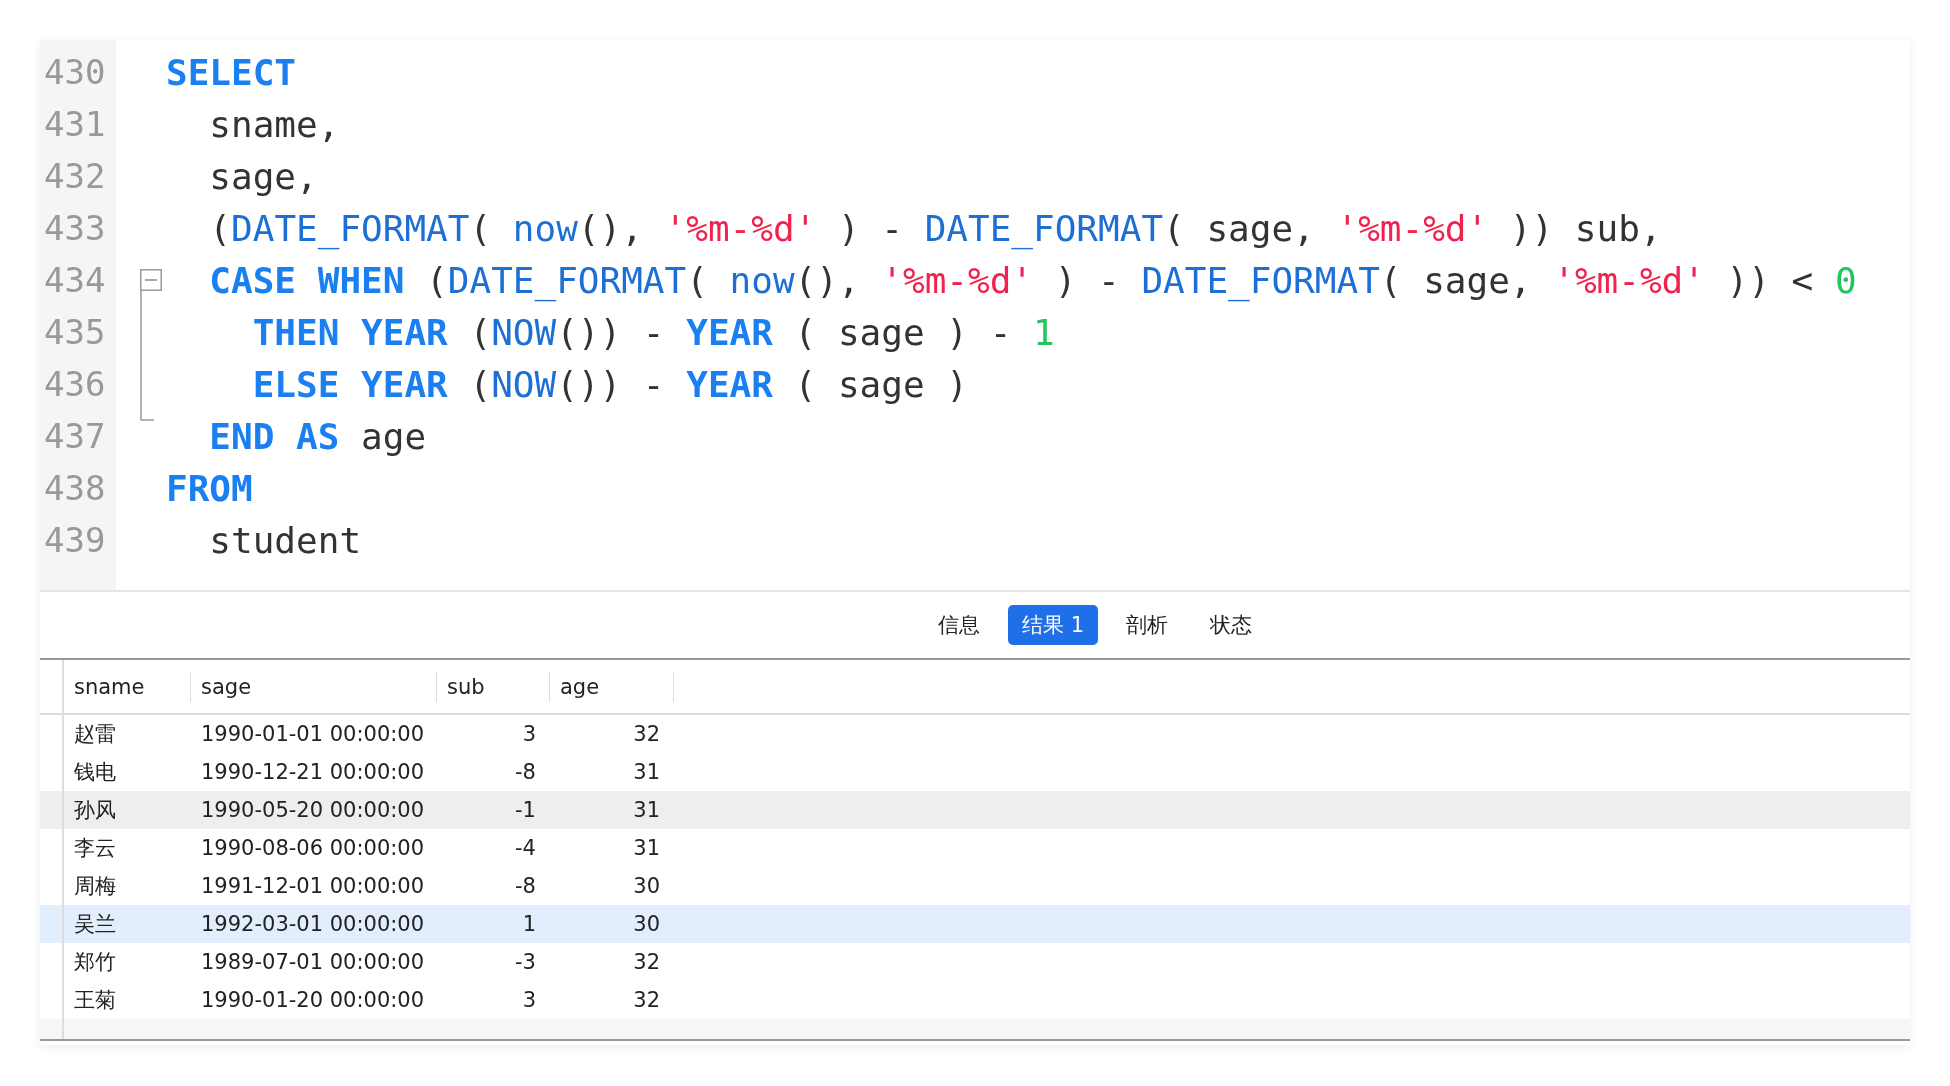 The height and width of the screenshot is (1086, 1950). What do you see at coordinates (75, 332) in the screenshot?
I see `line-number: 435` at bounding box center [75, 332].